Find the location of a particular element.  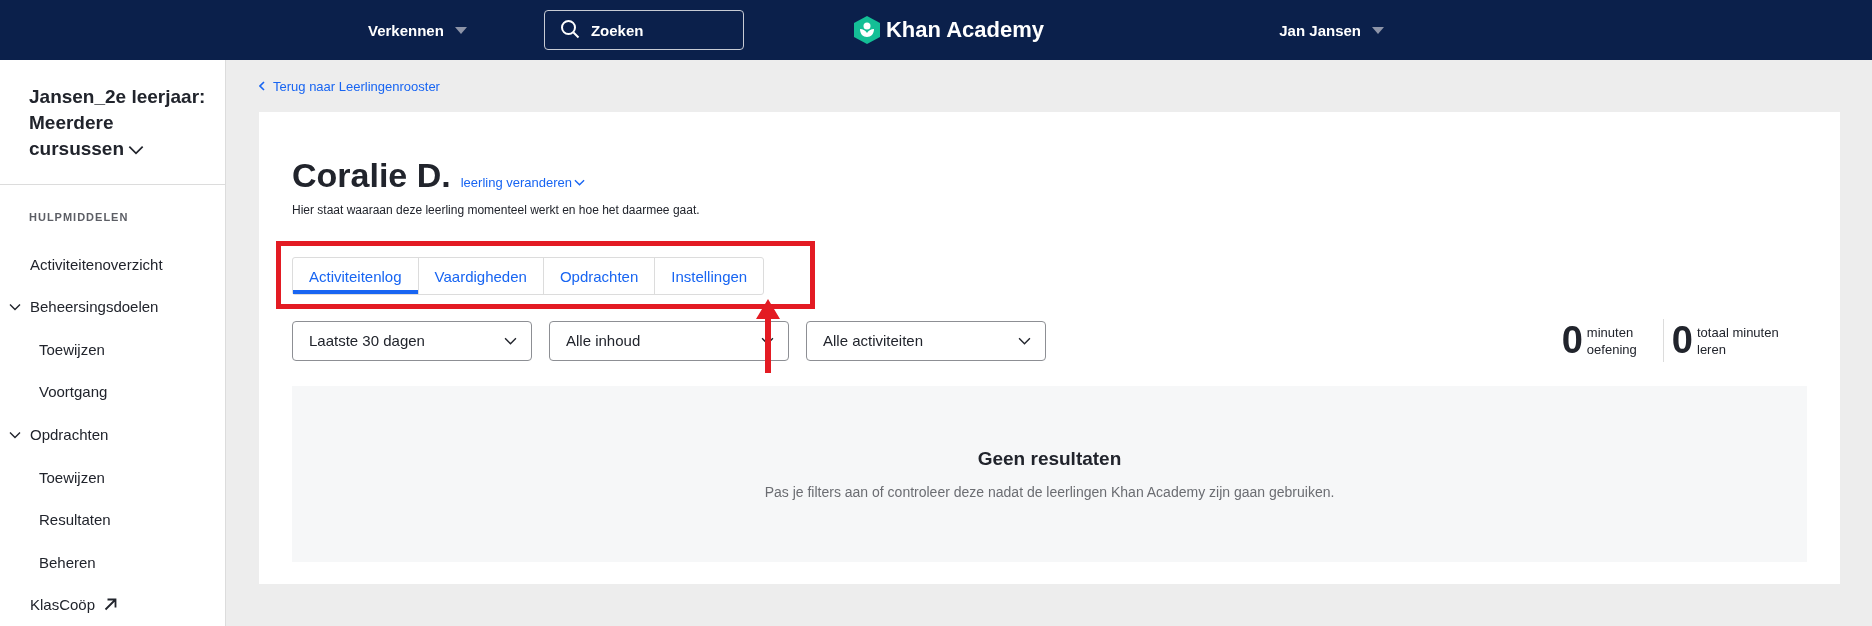

empty-state-title: Geen resultaten is located at coordinates (1049, 459).